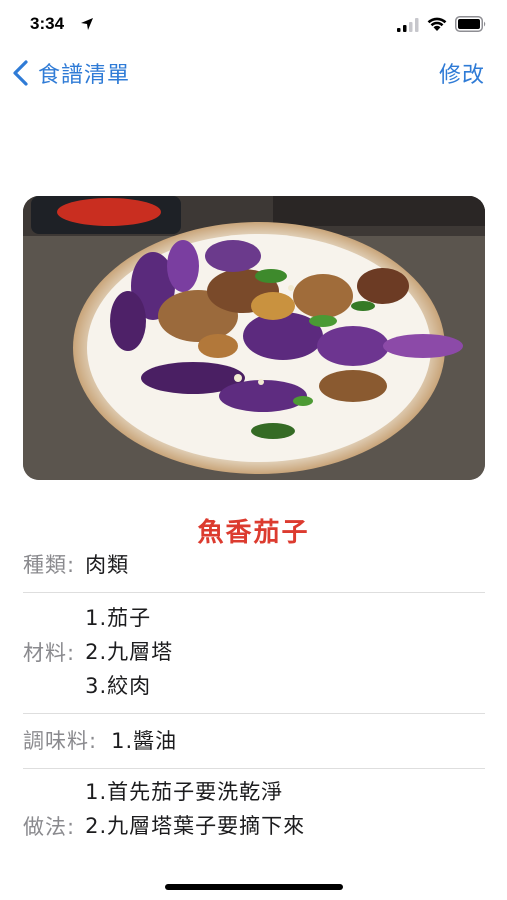 Image resolution: width=507 pixels, height=900 pixels. I want to click on back-button-label: 食譜清單, so click(84, 75).